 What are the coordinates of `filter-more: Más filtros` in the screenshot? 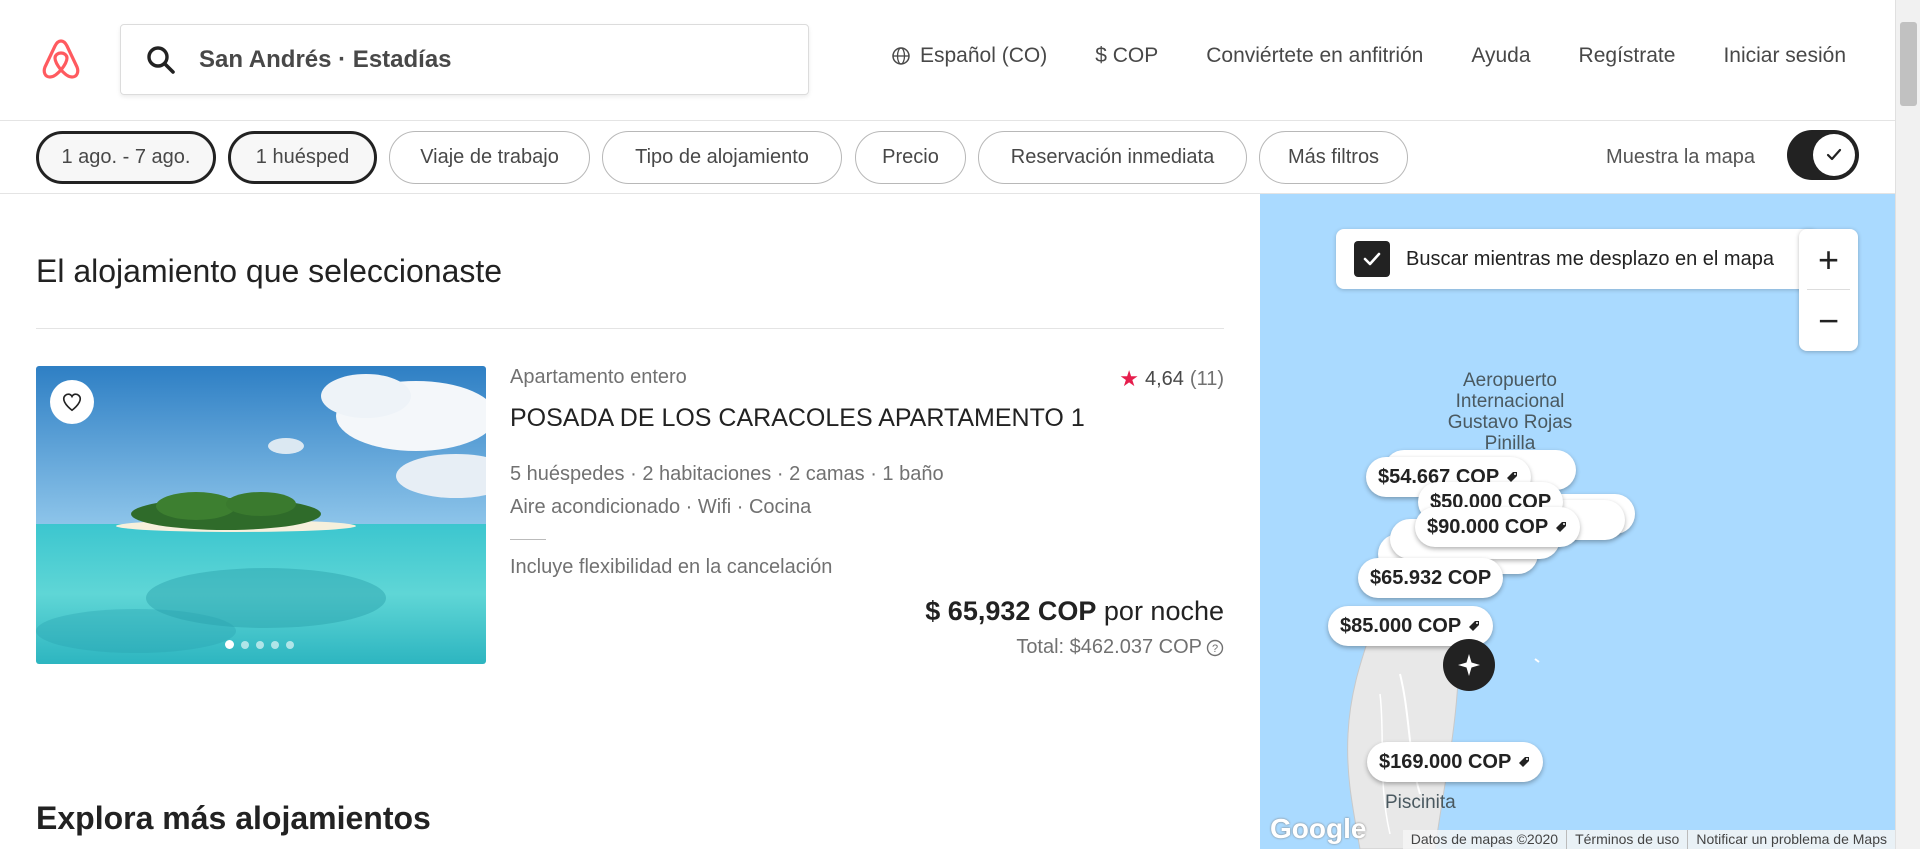 It's located at (1333, 157).